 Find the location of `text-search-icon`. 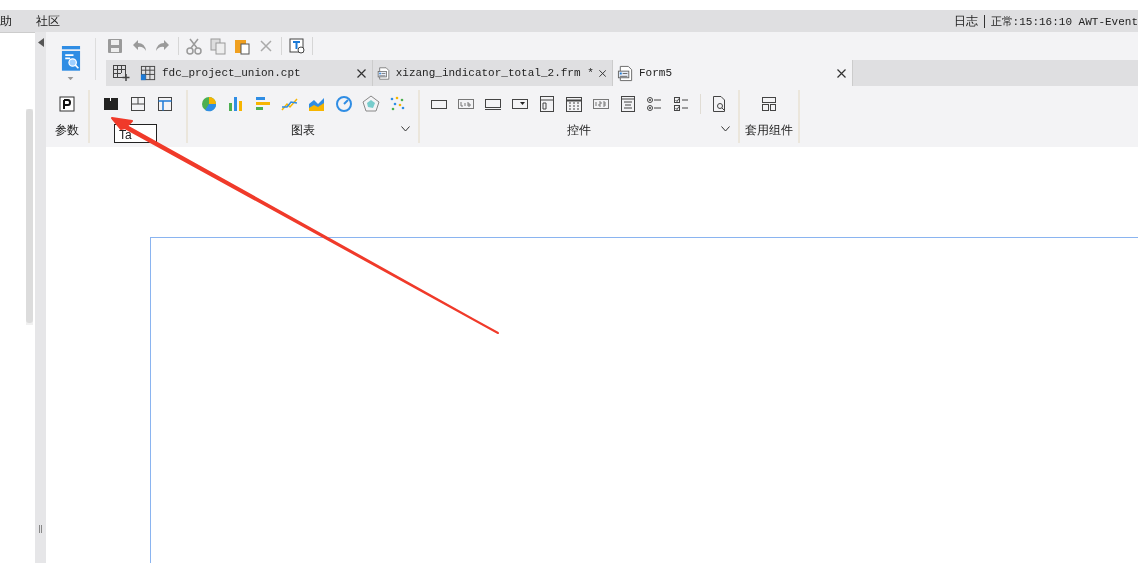

text-search-icon is located at coordinates (297, 46).